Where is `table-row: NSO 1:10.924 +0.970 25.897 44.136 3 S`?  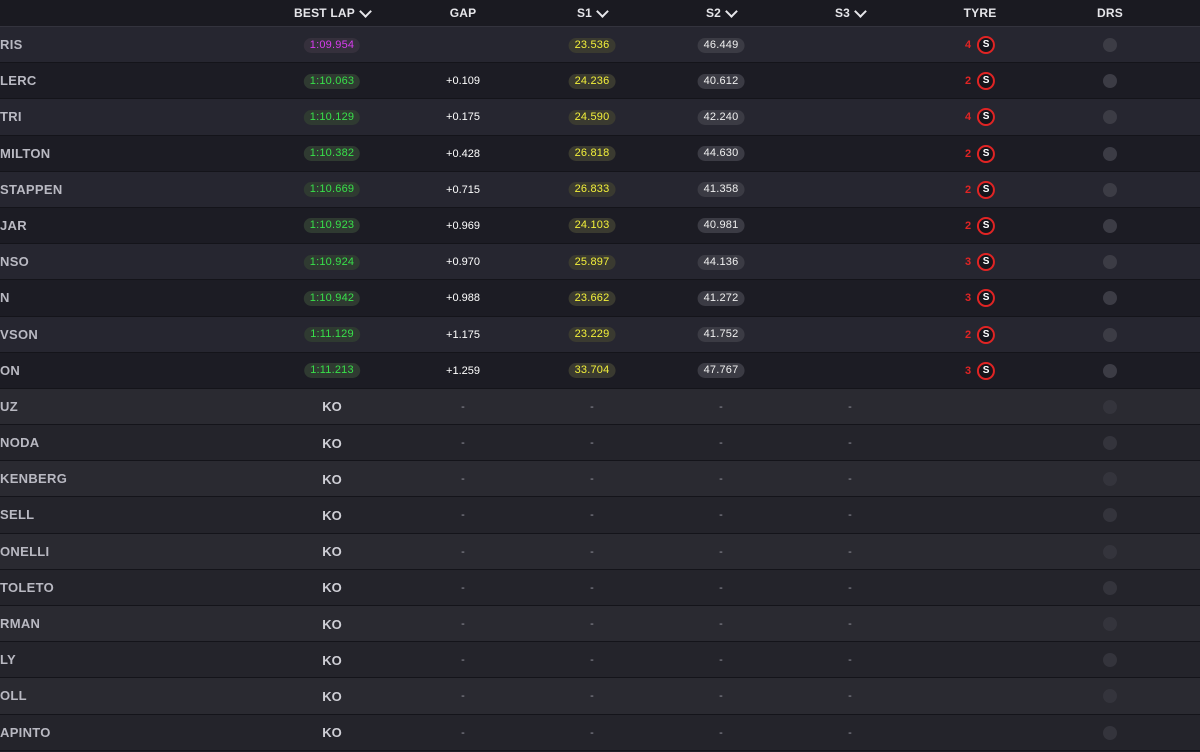 table-row: NSO 1:10.924 +0.970 25.897 44.136 3 S is located at coordinates (600, 262).